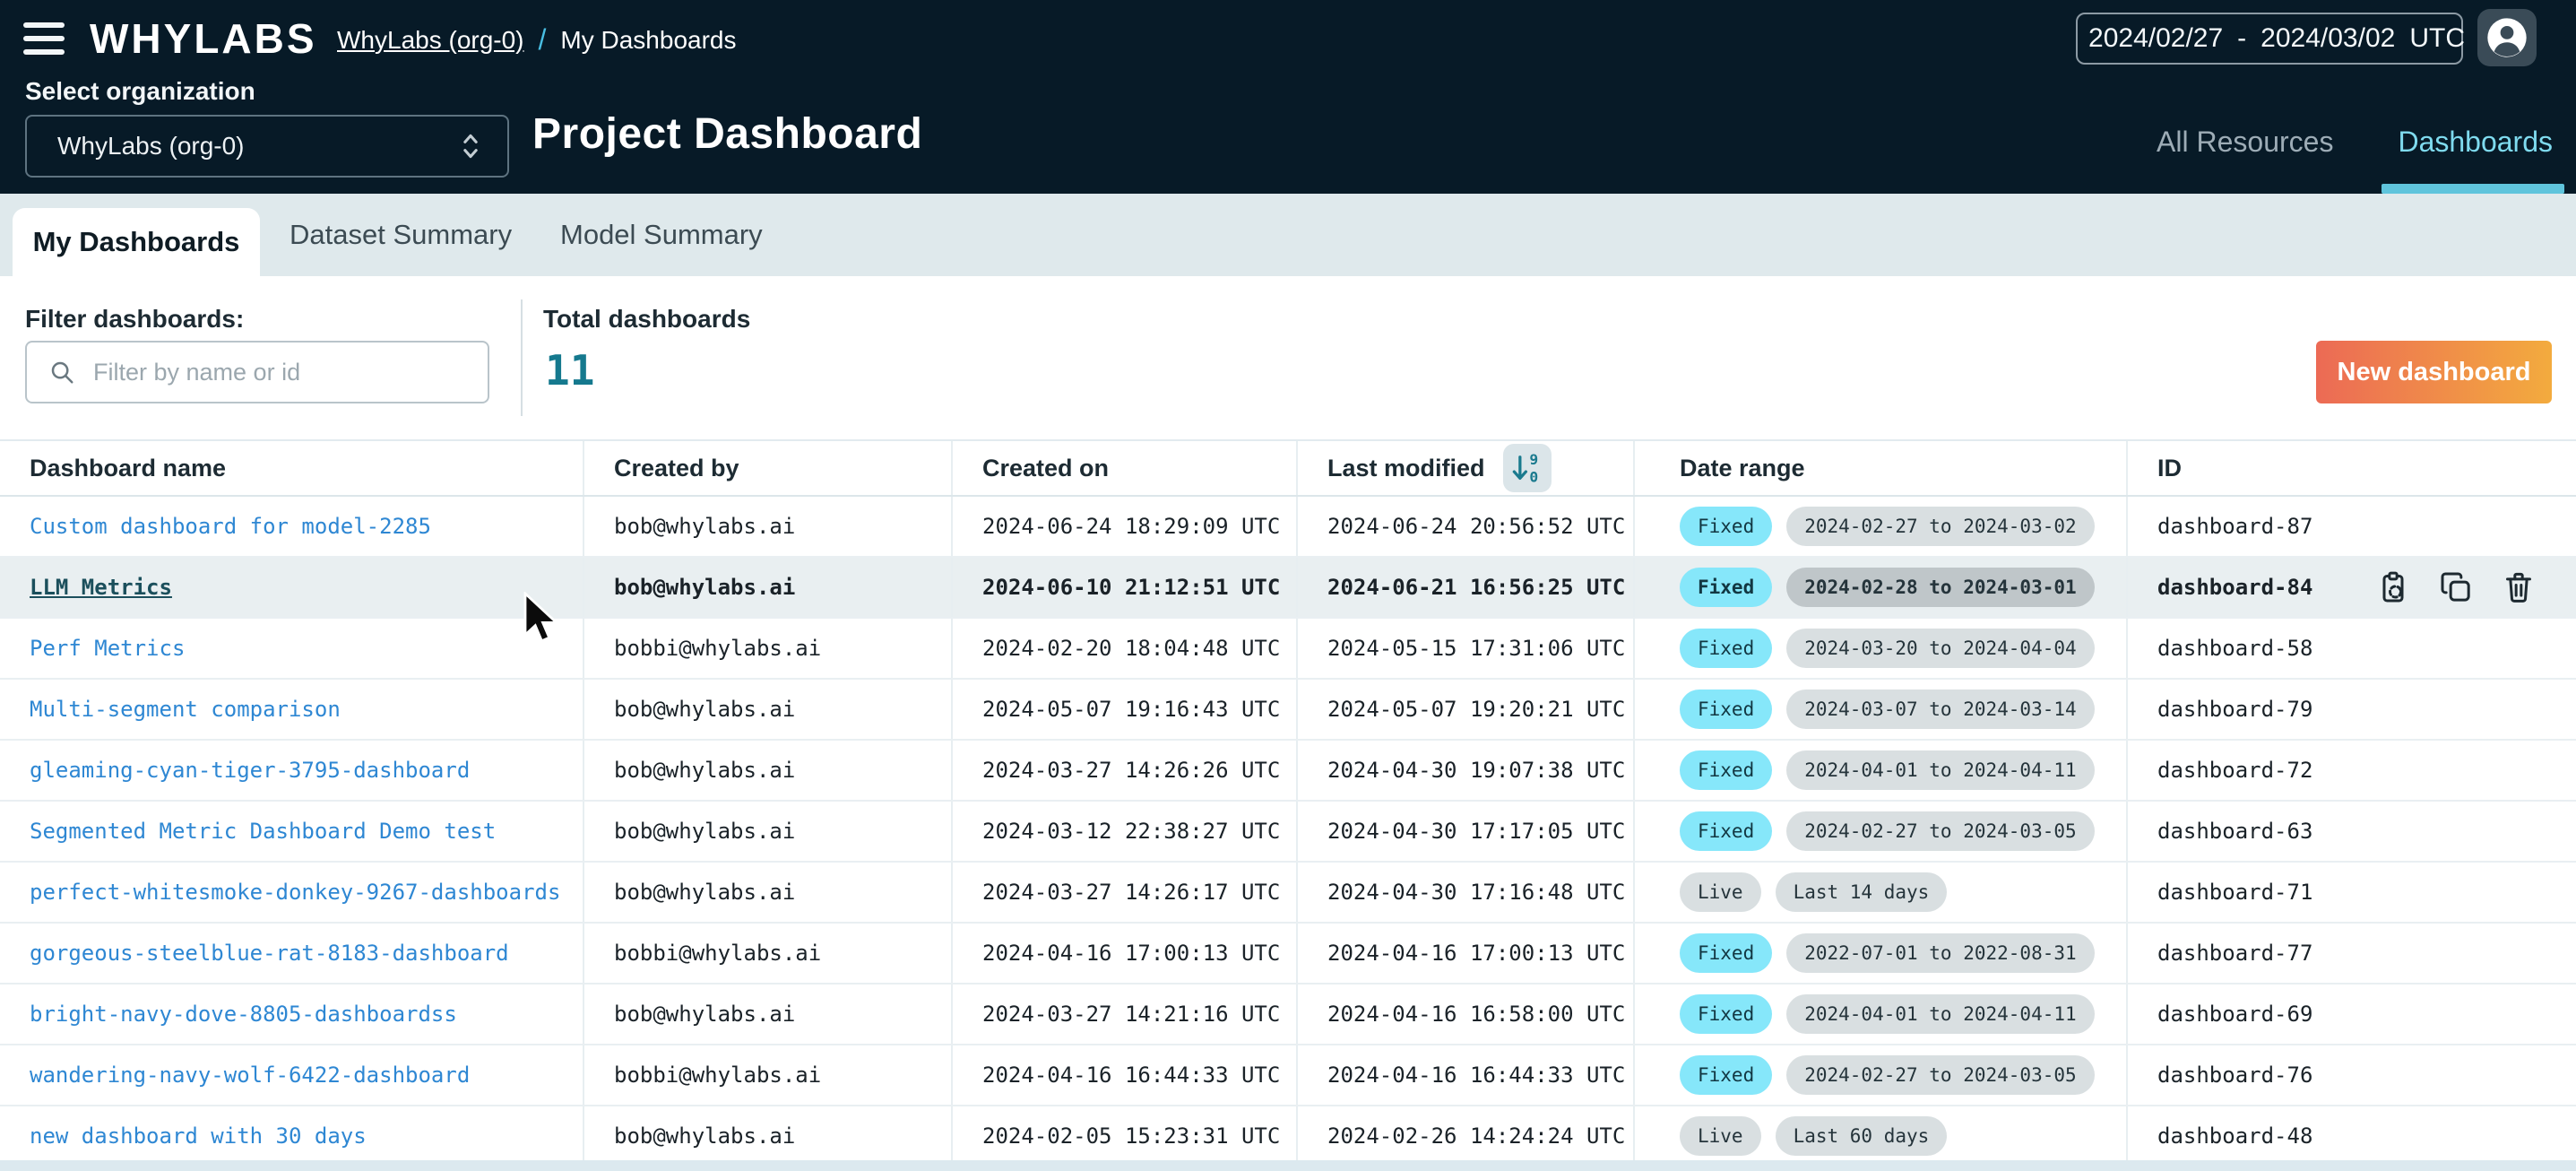  I want to click on cell-last-modified: 2024-04-30 17:16:48 UTC, so click(1466, 892).